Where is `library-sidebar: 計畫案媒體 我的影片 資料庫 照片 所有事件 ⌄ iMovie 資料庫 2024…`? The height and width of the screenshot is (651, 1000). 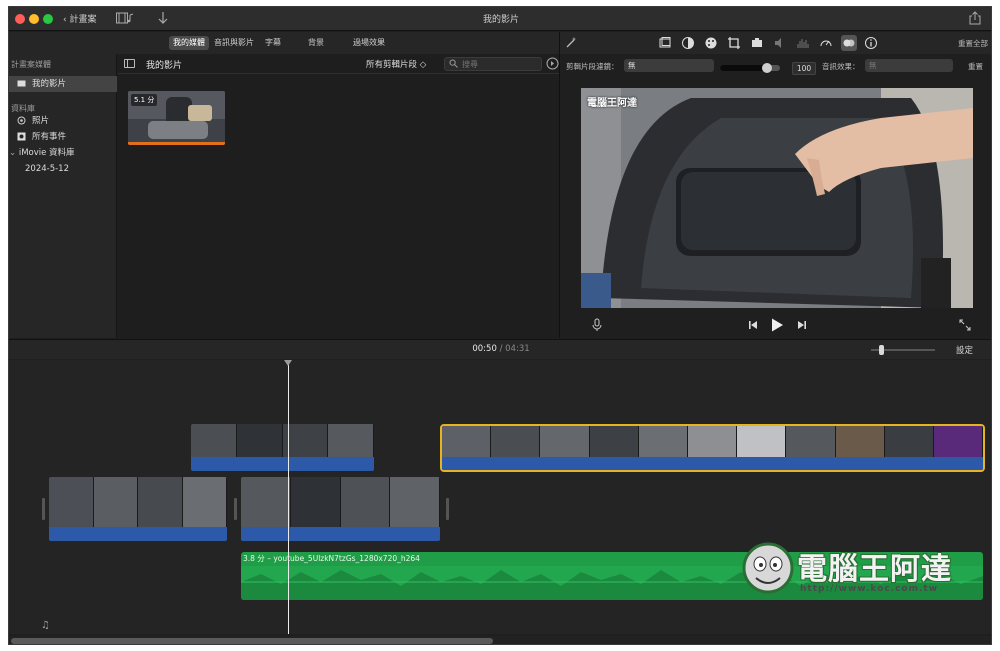 library-sidebar: 計畫案媒體 我的影片 資料庫 照片 所有事件 ⌄ iMovie 資料庫 2024… is located at coordinates (63, 196).